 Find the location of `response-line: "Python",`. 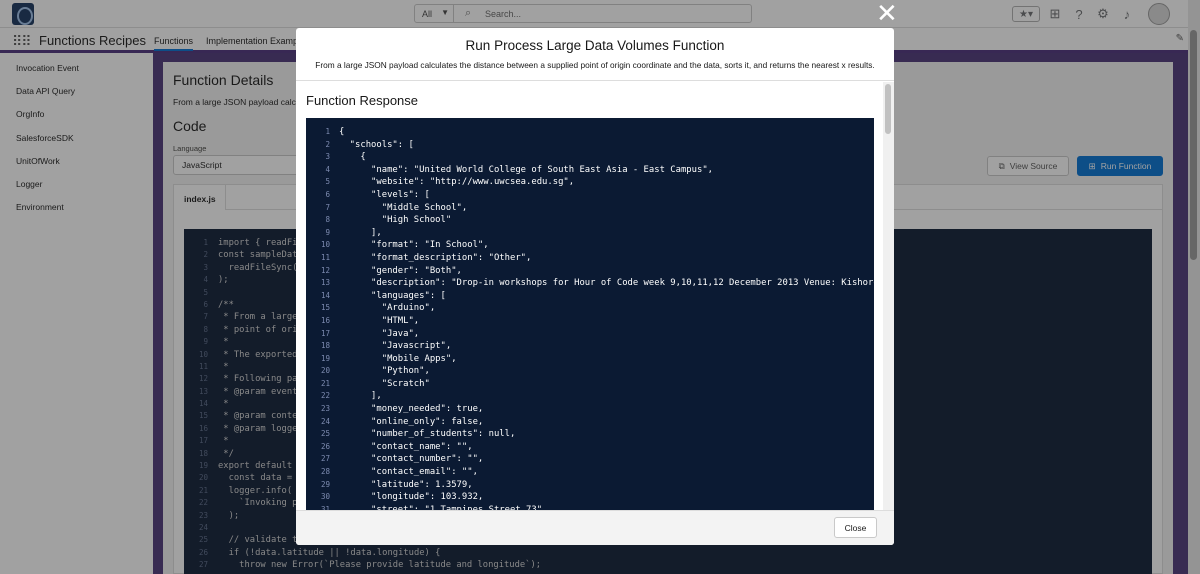

response-line: "Python", is located at coordinates (384, 371).